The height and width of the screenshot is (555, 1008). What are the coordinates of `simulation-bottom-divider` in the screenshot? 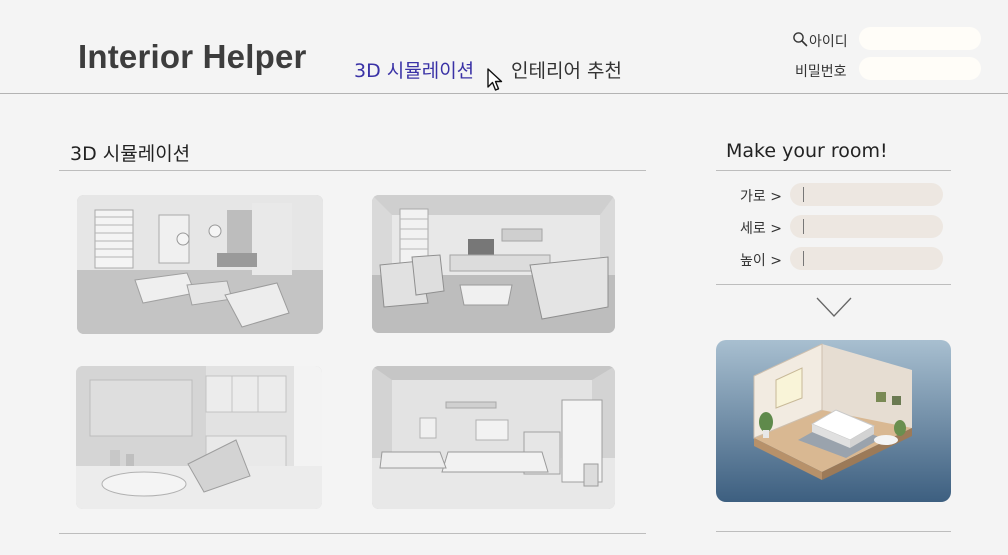 It's located at (352, 533).